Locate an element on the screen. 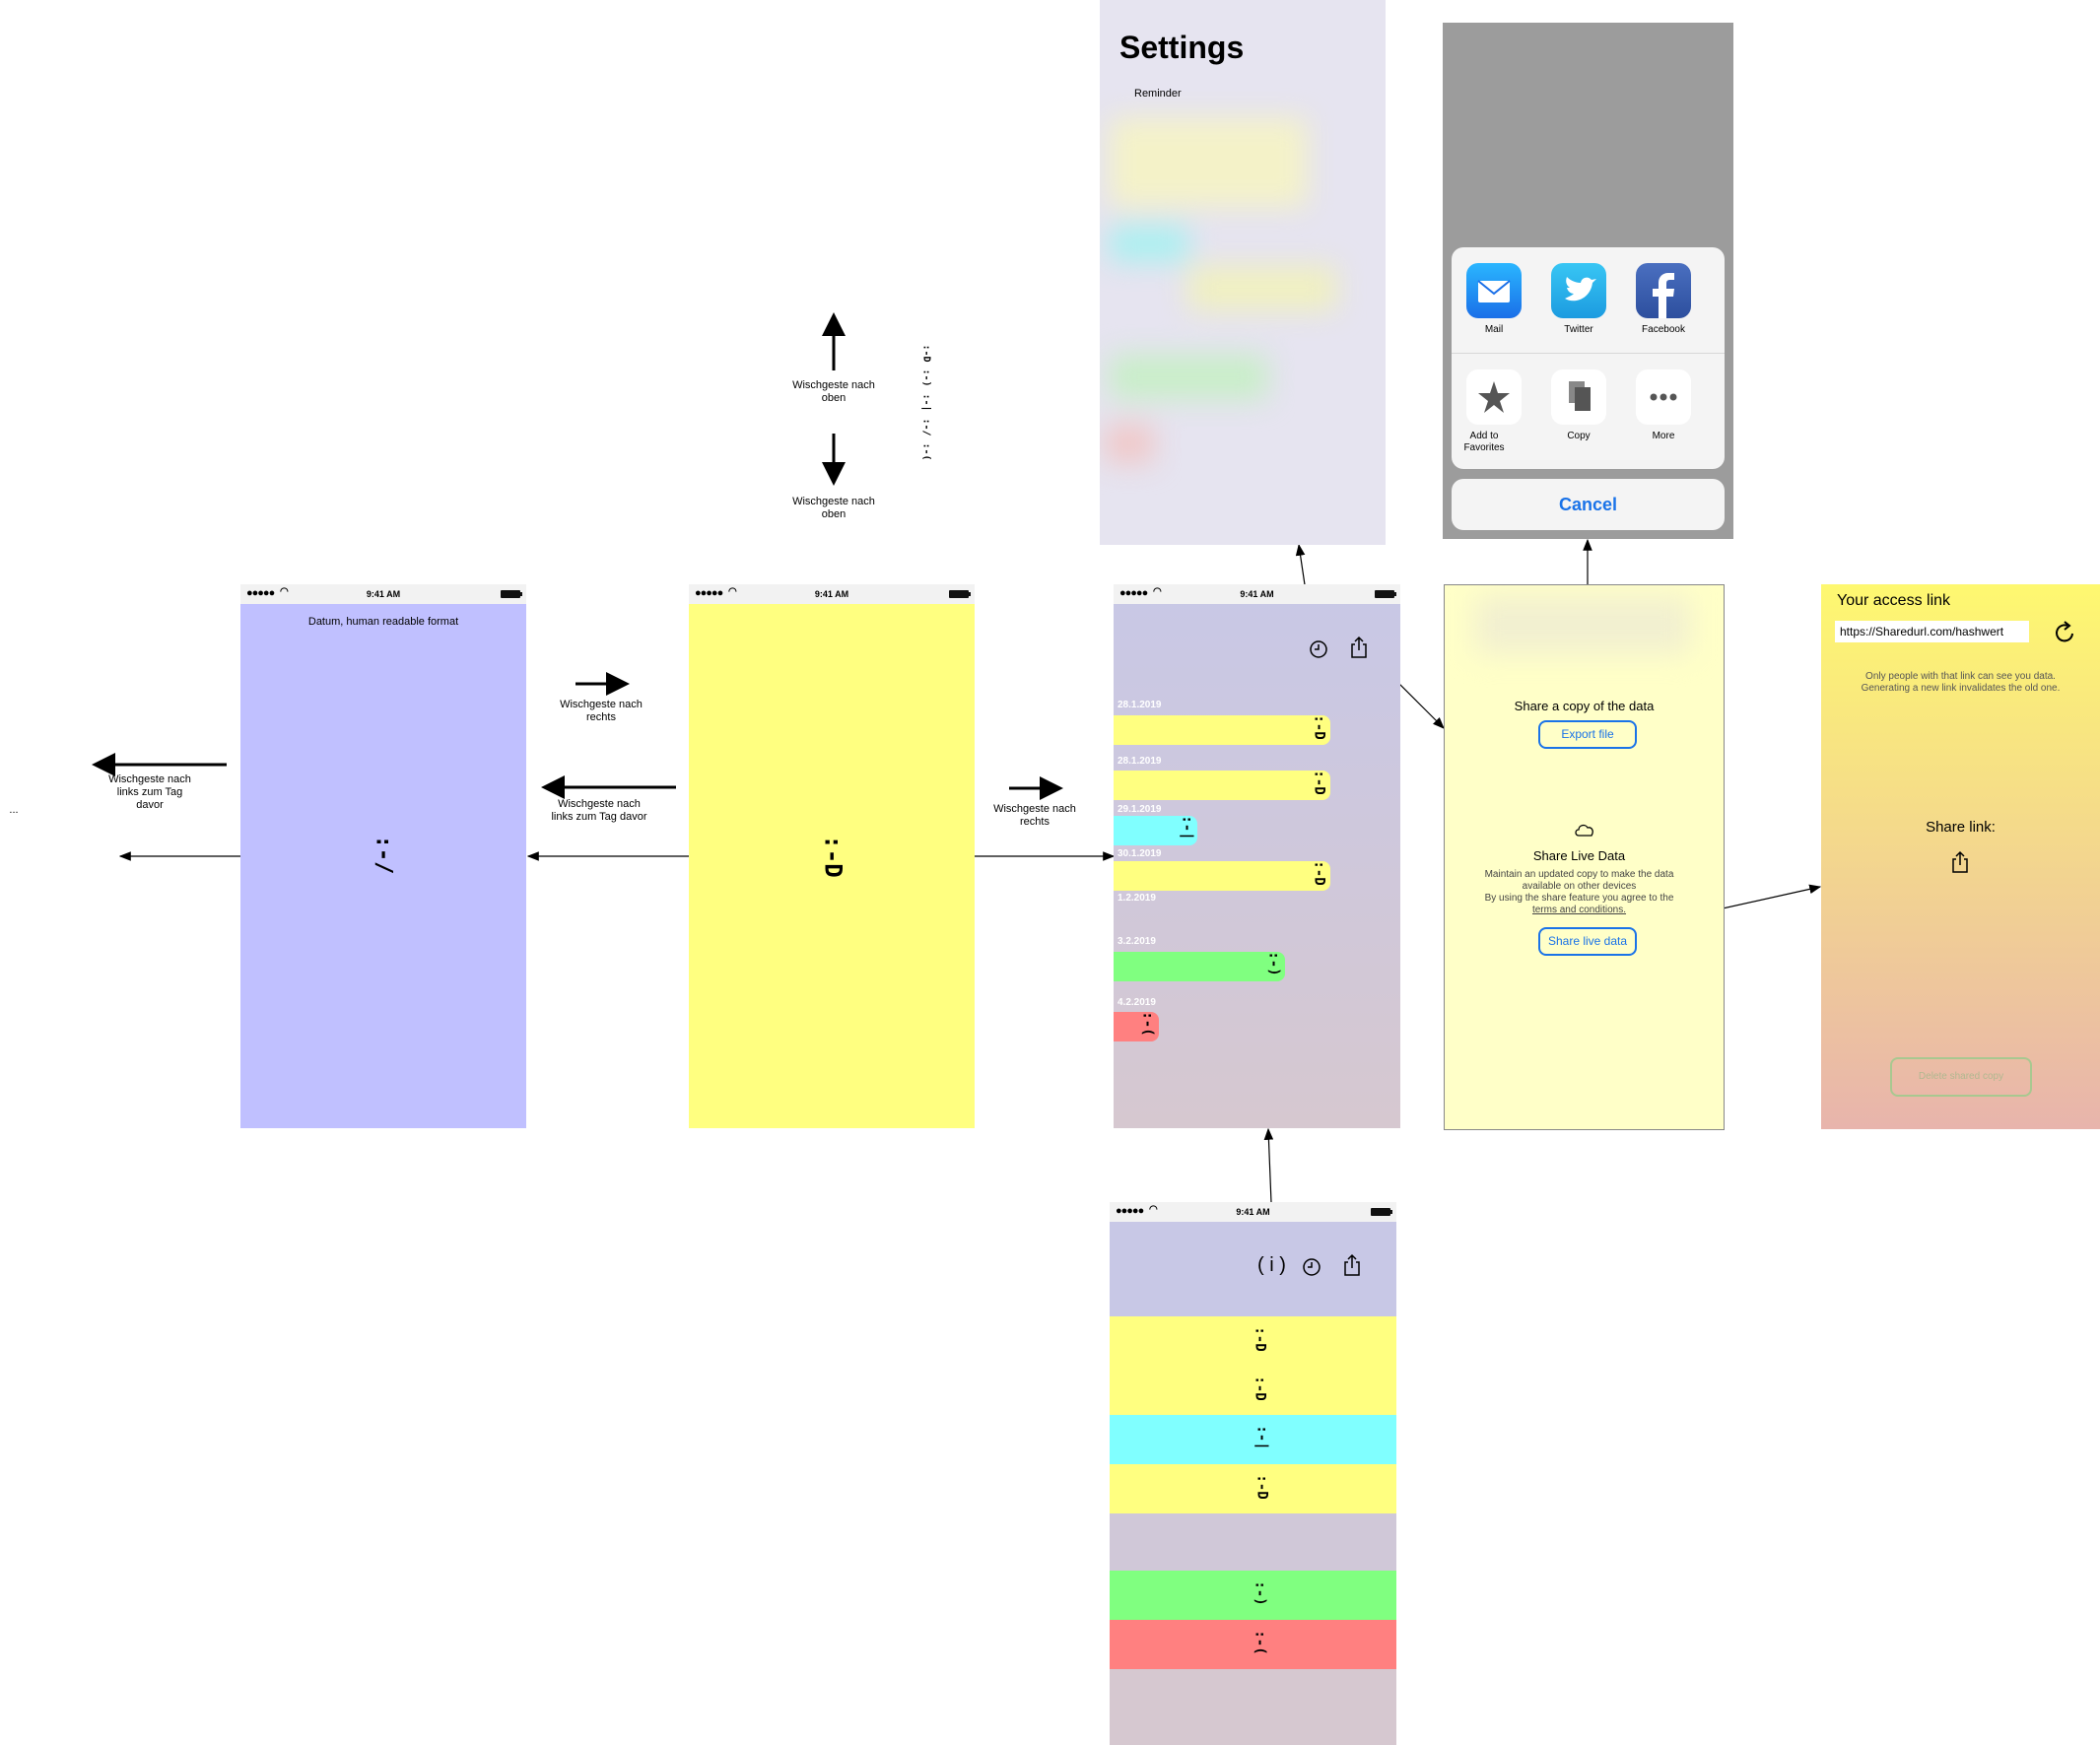 Image resolution: width=2100 pixels, height=1745 pixels. settings-blur-bg is located at coordinates (1243, 272).